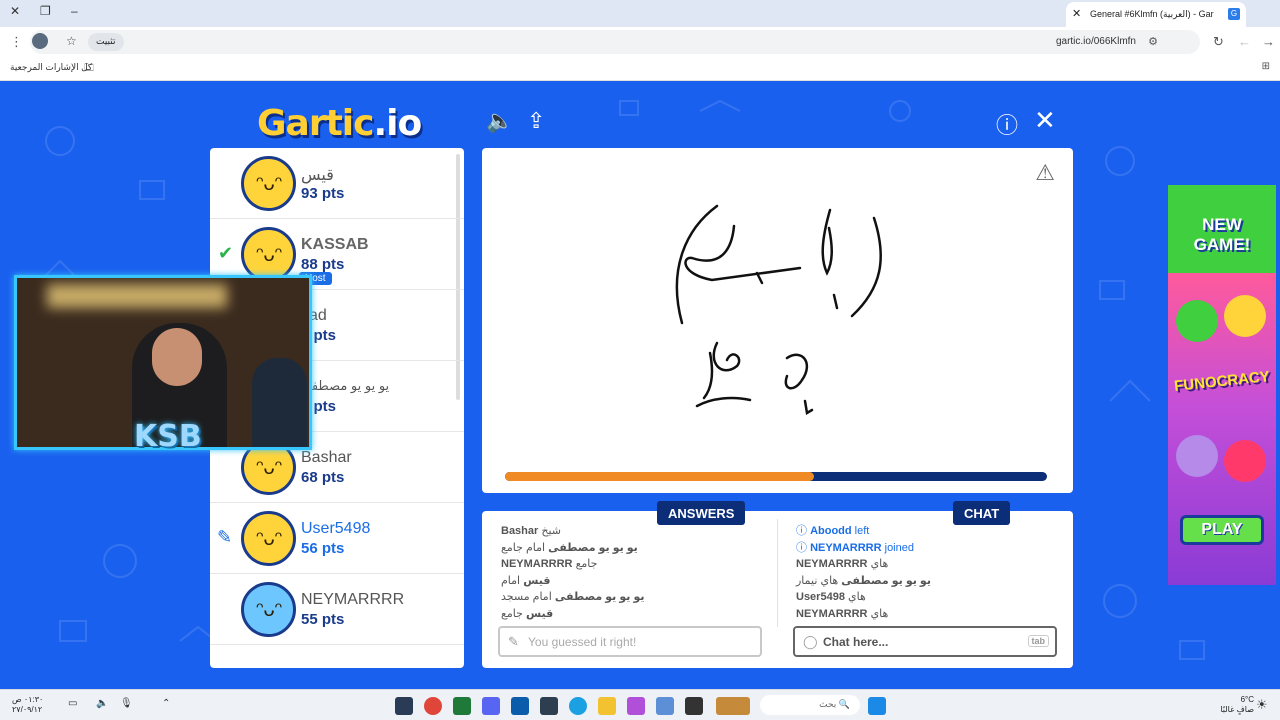  What do you see at coordinates (323, 548) in the screenshot?
I see `player-points: 56 pts` at bounding box center [323, 548].